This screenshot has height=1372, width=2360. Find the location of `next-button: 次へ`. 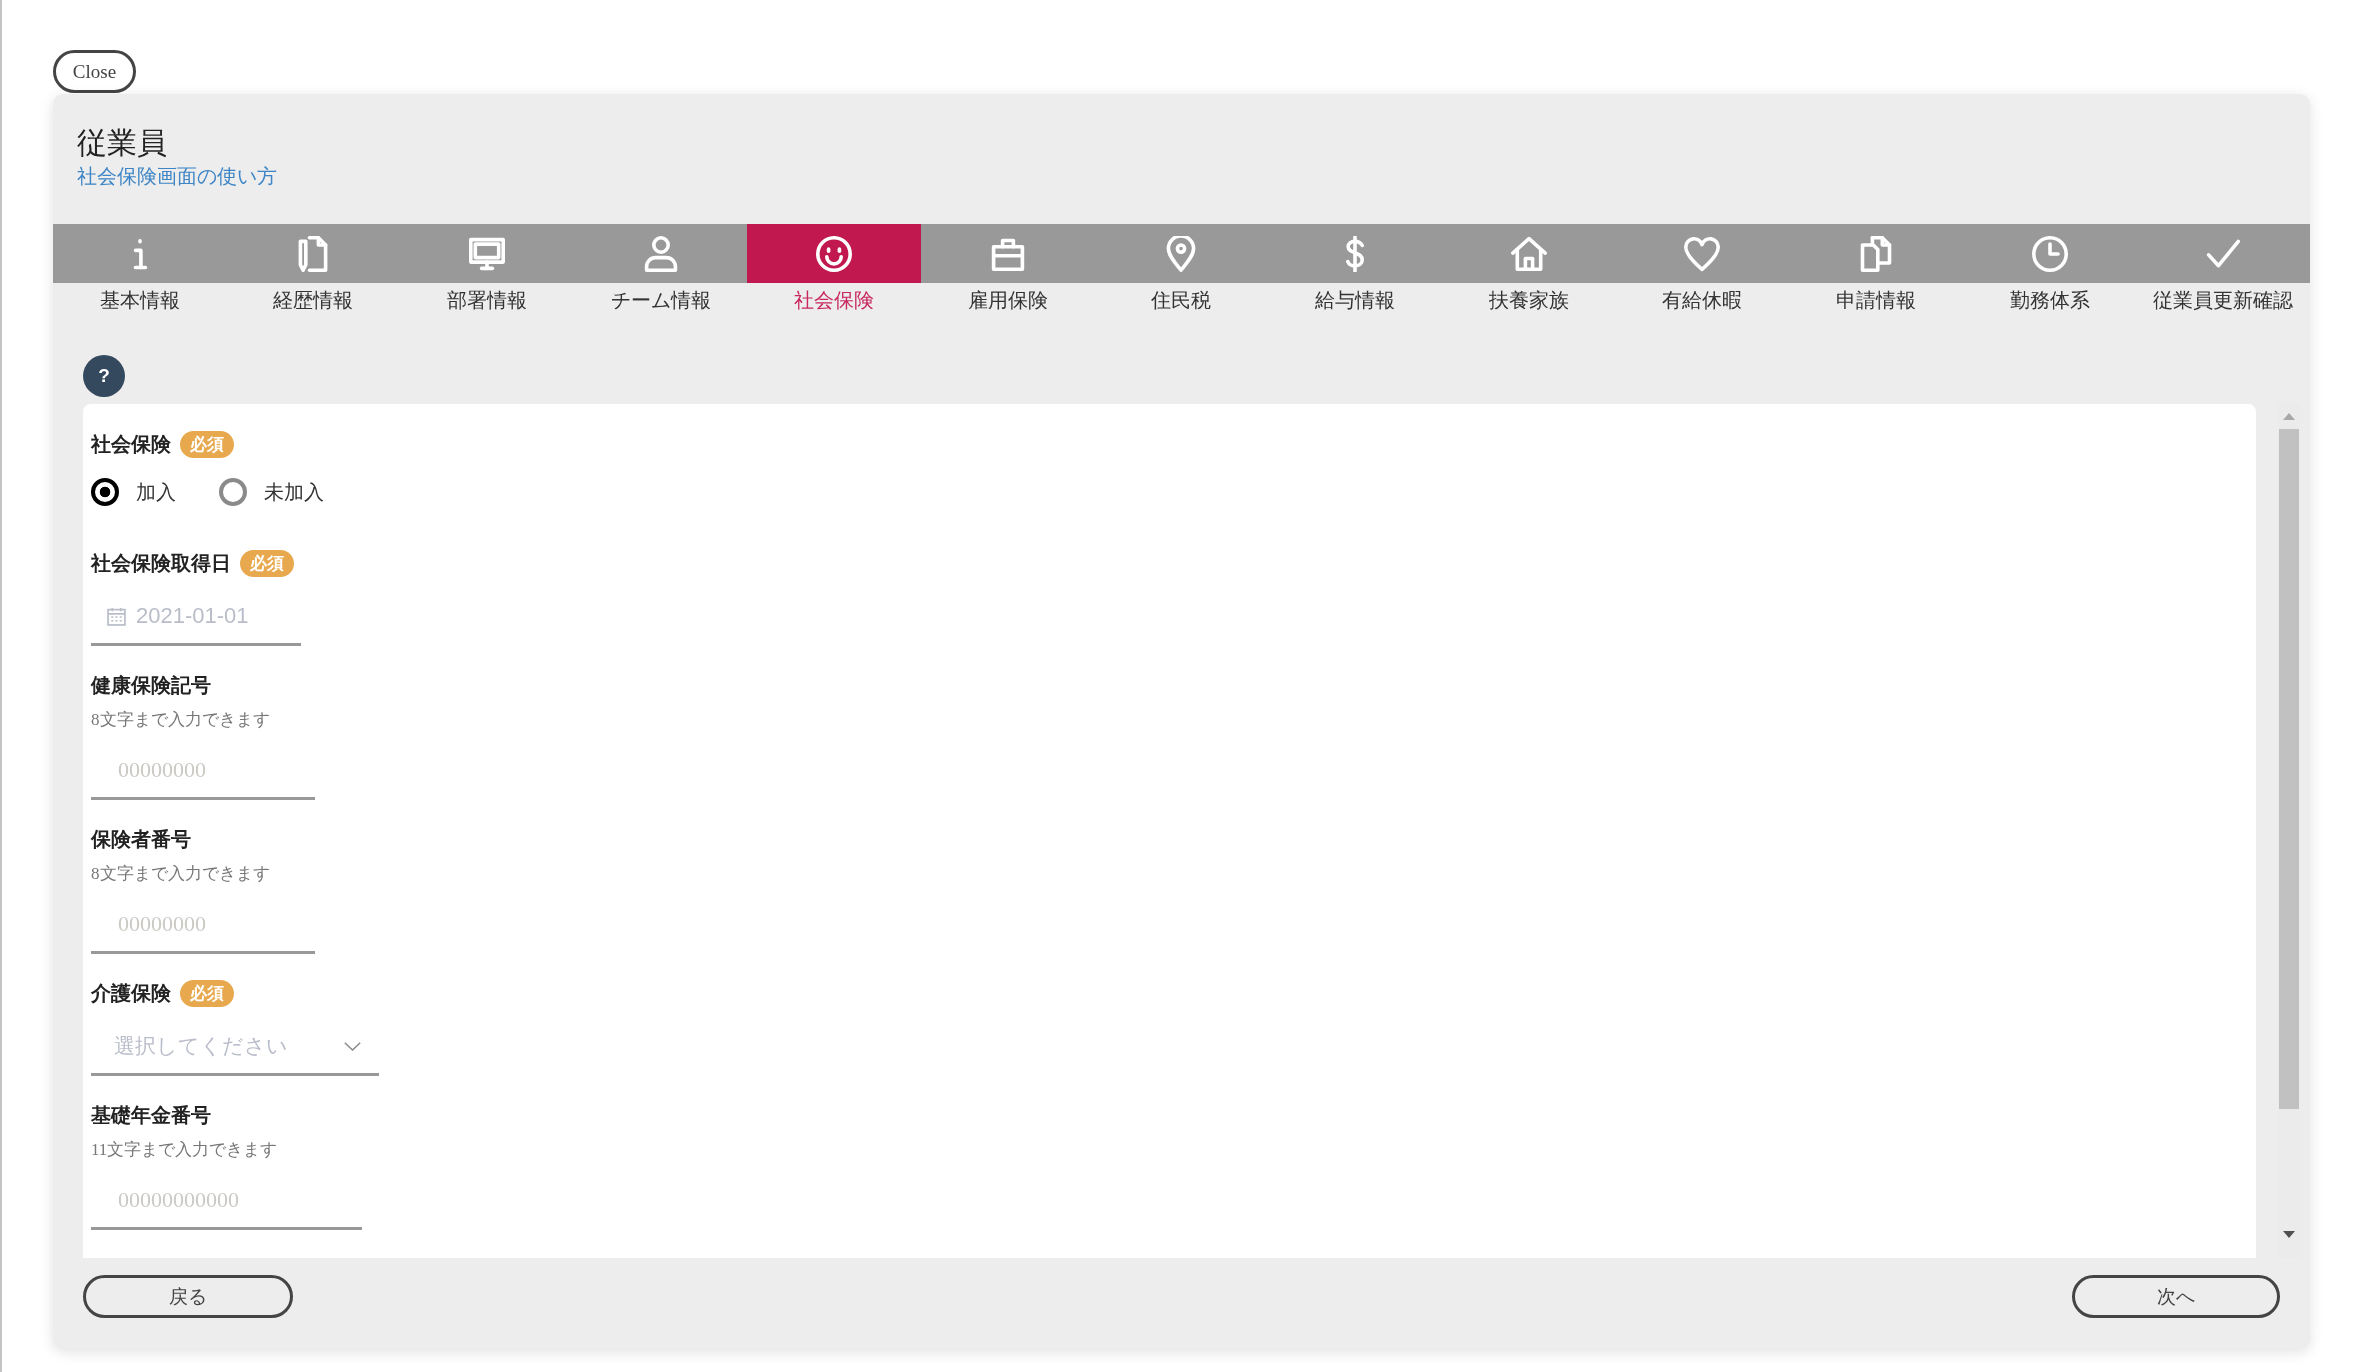

next-button: 次へ is located at coordinates (2176, 1296).